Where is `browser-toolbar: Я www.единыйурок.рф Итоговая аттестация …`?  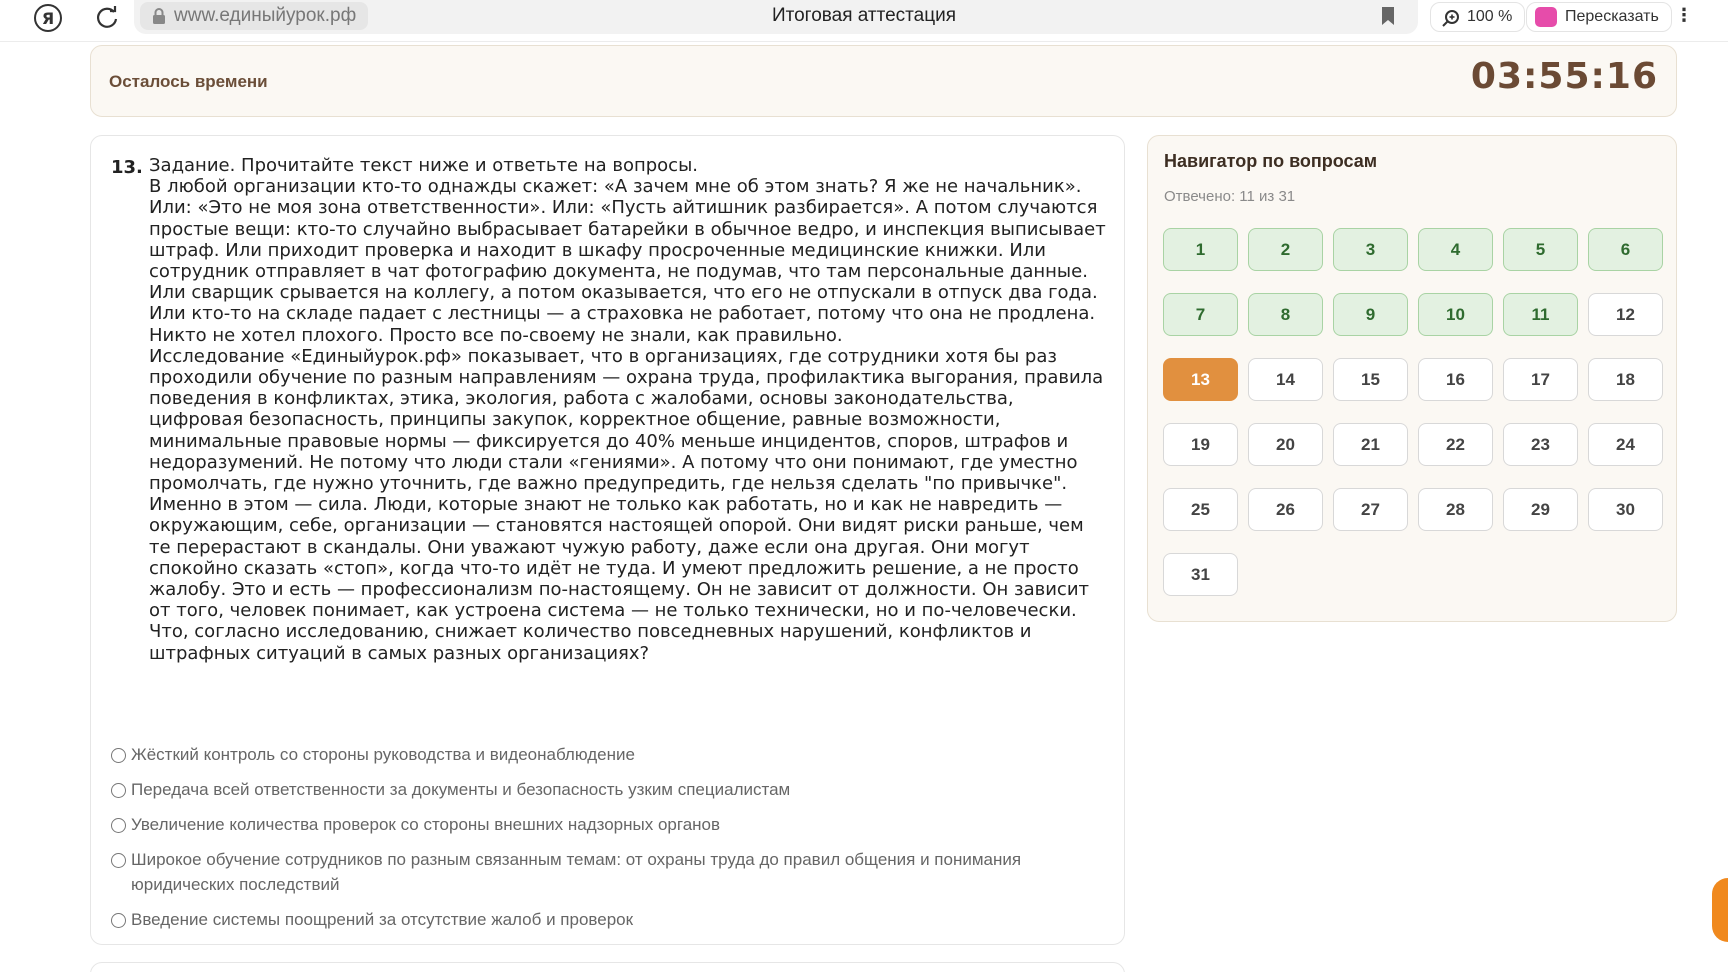
browser-toolbar: Я www.единыйурок.рф Итоговая аттестация … is located at coordinates (864, 21).